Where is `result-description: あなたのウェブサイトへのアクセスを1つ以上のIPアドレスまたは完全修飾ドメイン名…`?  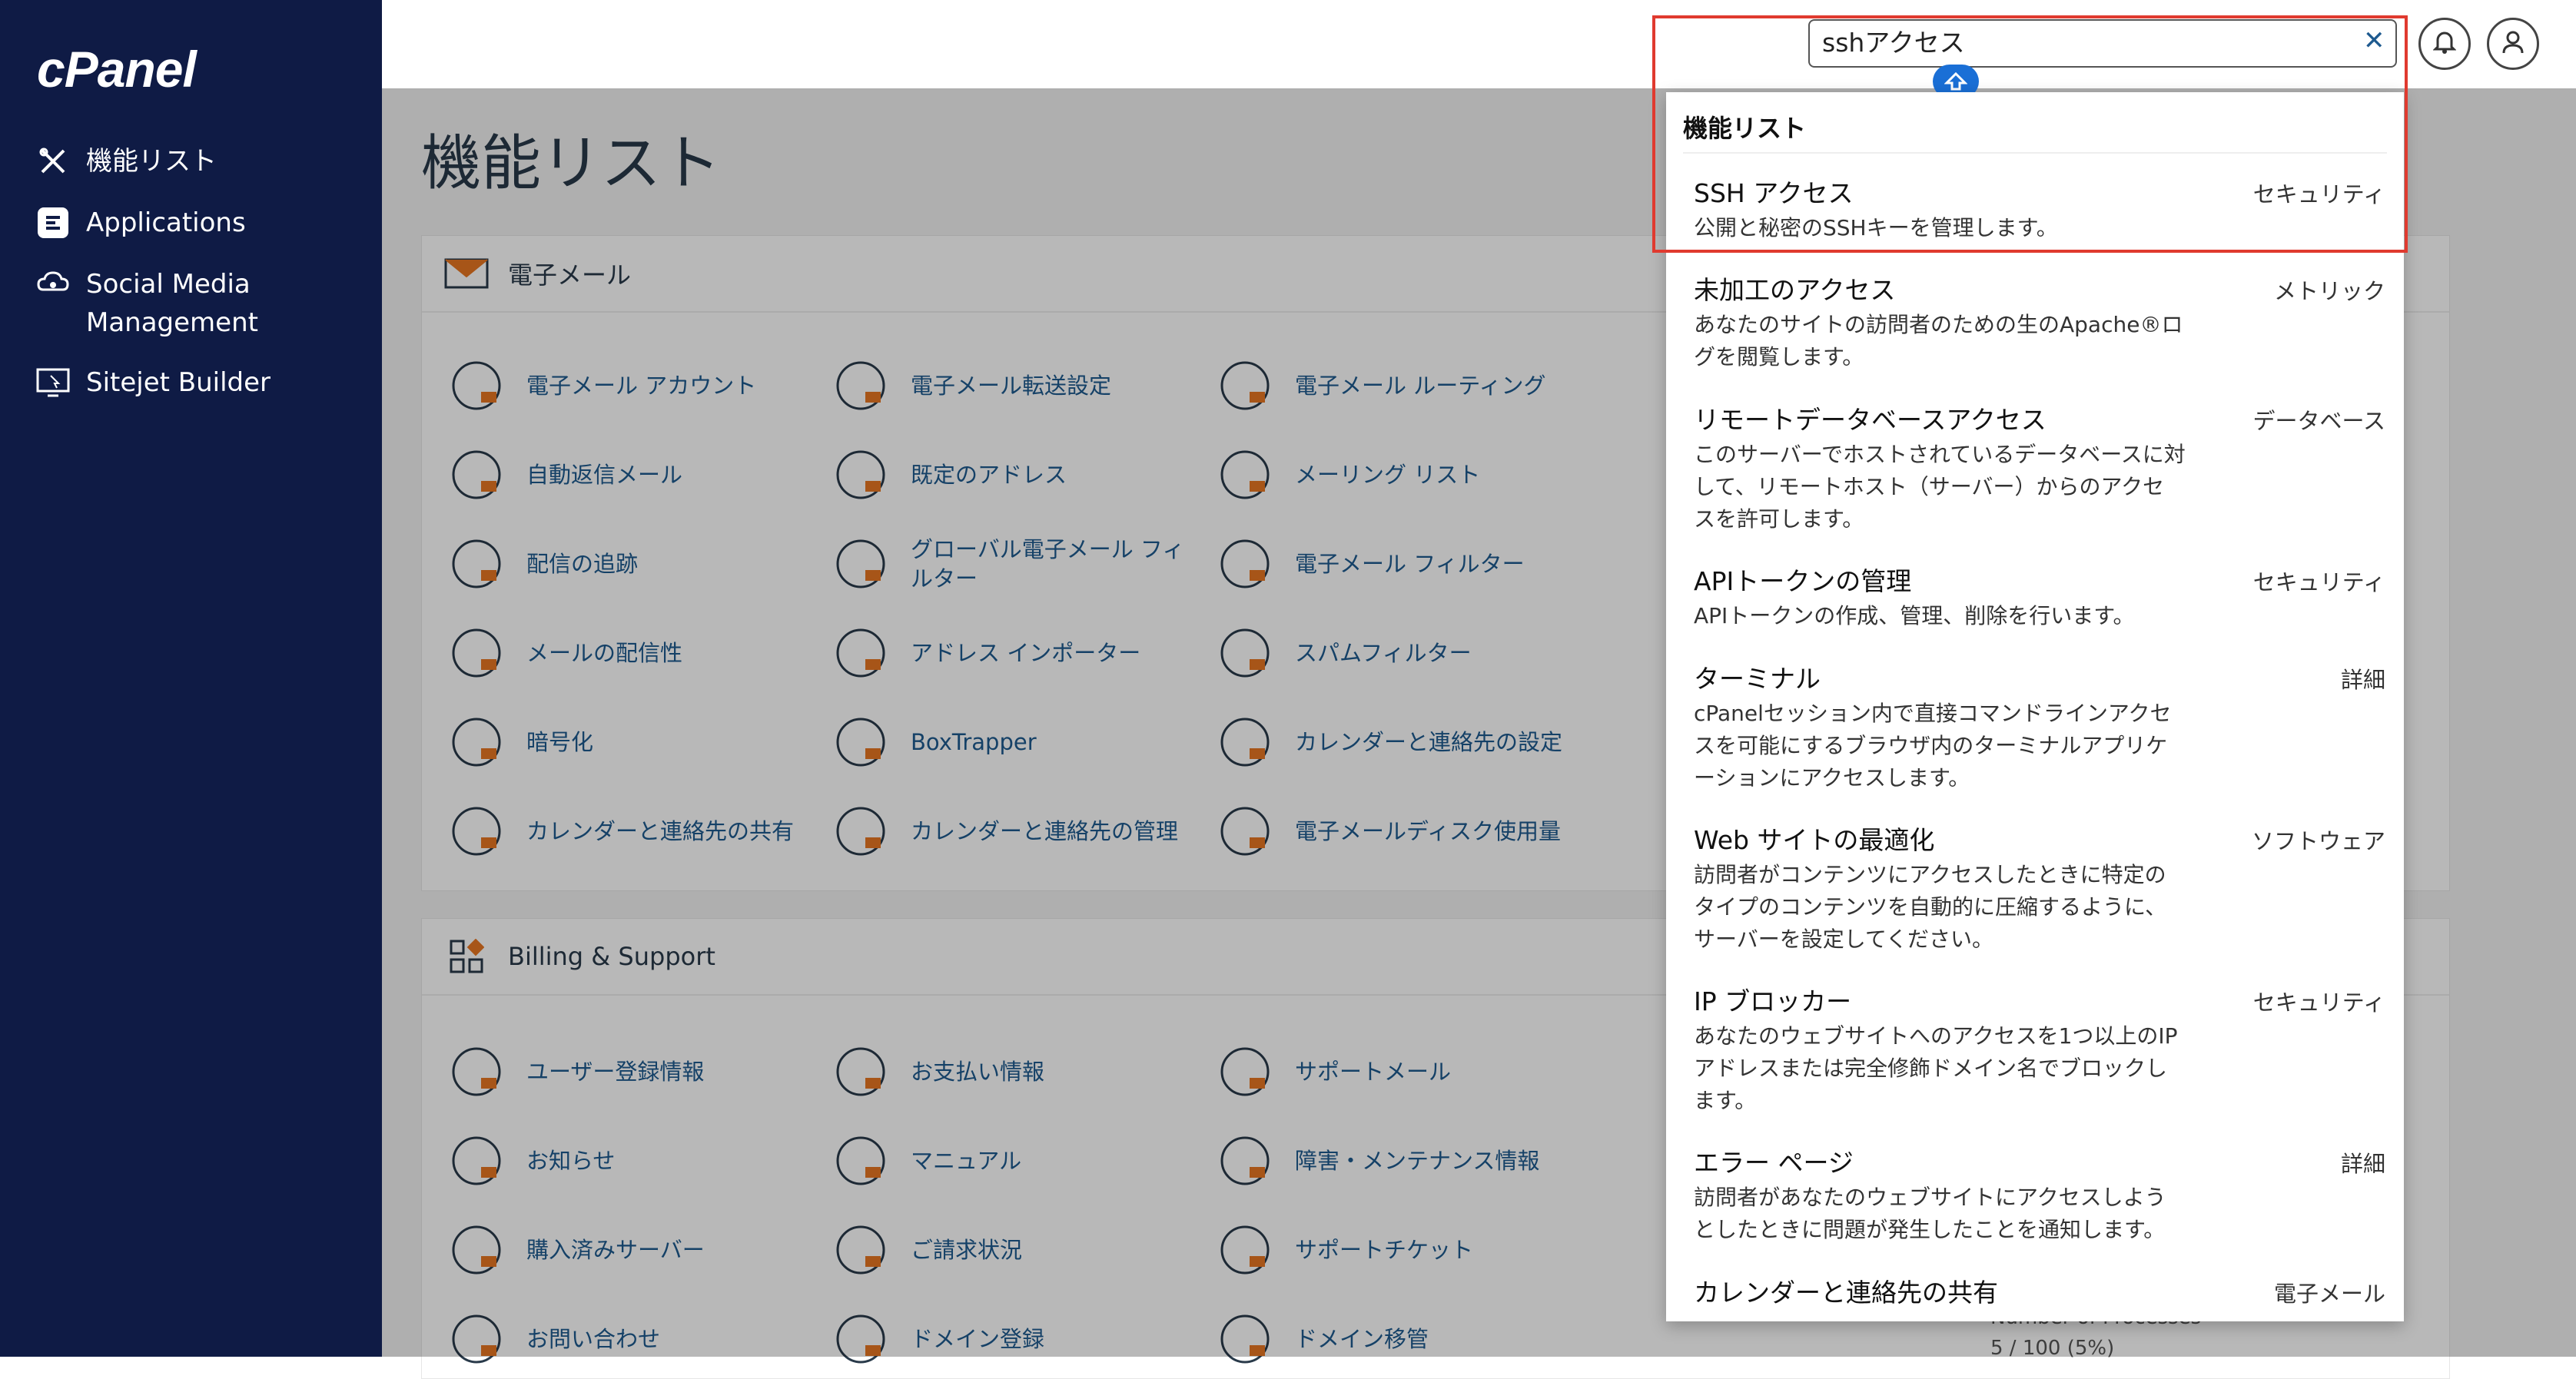
result-description: あなたのウェブサイトへのアクセスを1つ以上のIPアドレスまたは完全修飾ドメイン名… is located at coordinates (1936, 1068).